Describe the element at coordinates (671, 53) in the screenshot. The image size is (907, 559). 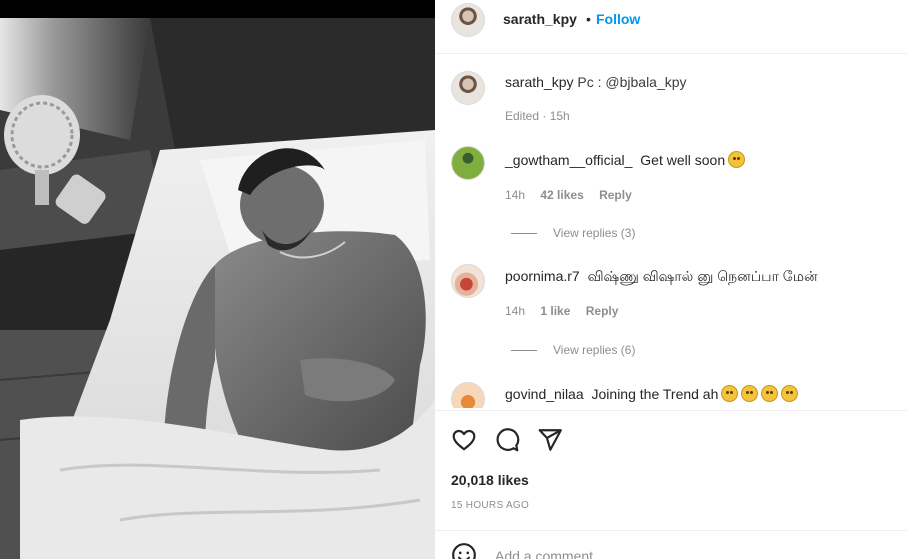
I see `header-divider` at that location.